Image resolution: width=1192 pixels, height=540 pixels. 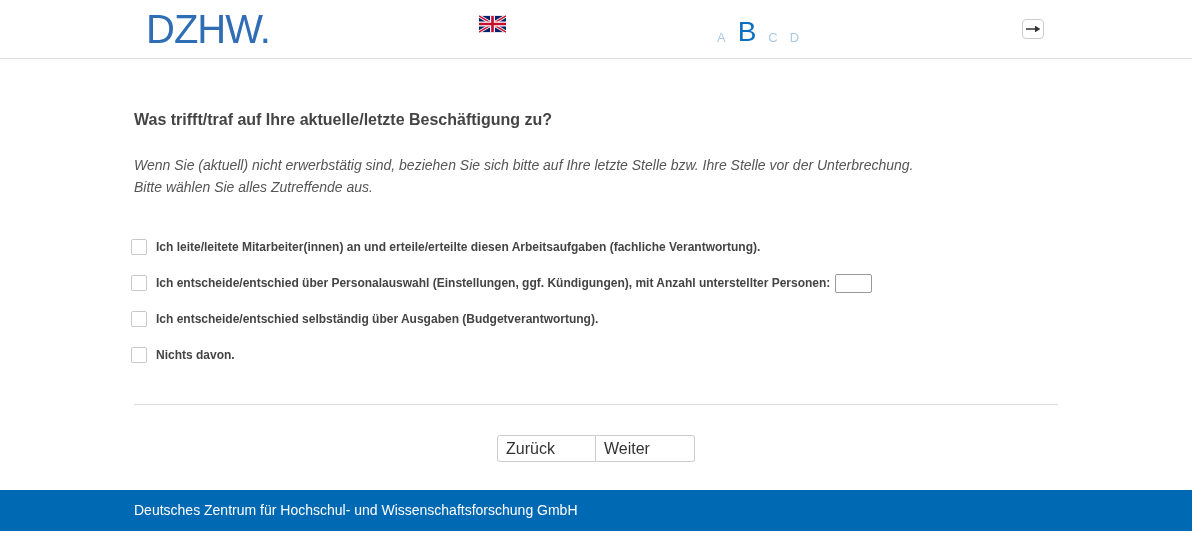 What do you see at coordinates (344, 120) in the screenshot?
I see `question-title: Was trifft/traf auf Ihre aktuelle/letzte Beschäftigung zu?` at bounding box center [344, 120].